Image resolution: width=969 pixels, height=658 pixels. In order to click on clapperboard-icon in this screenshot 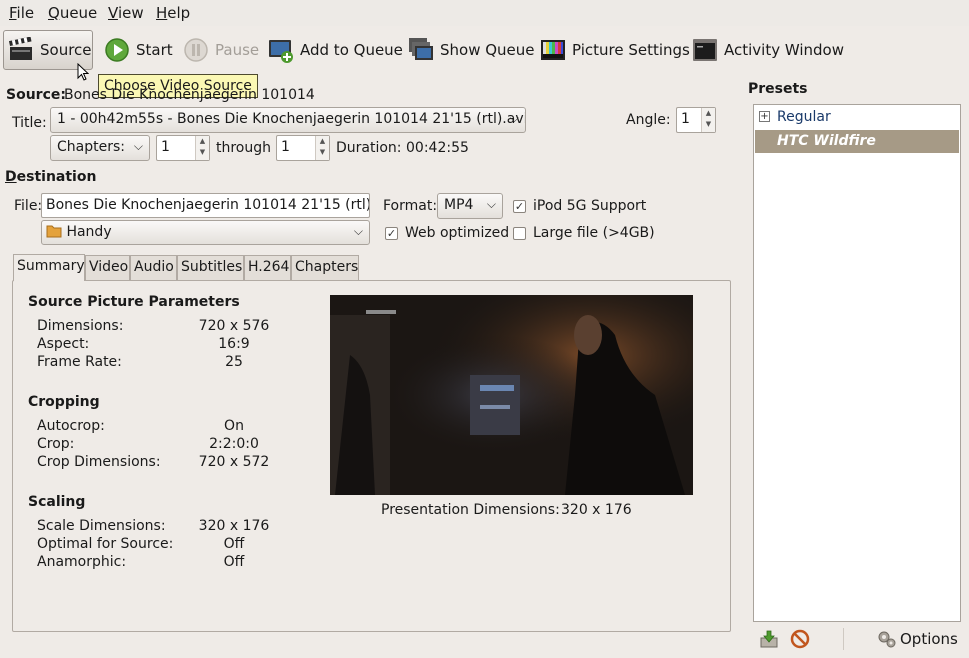, I will do `click(20, 48)`.